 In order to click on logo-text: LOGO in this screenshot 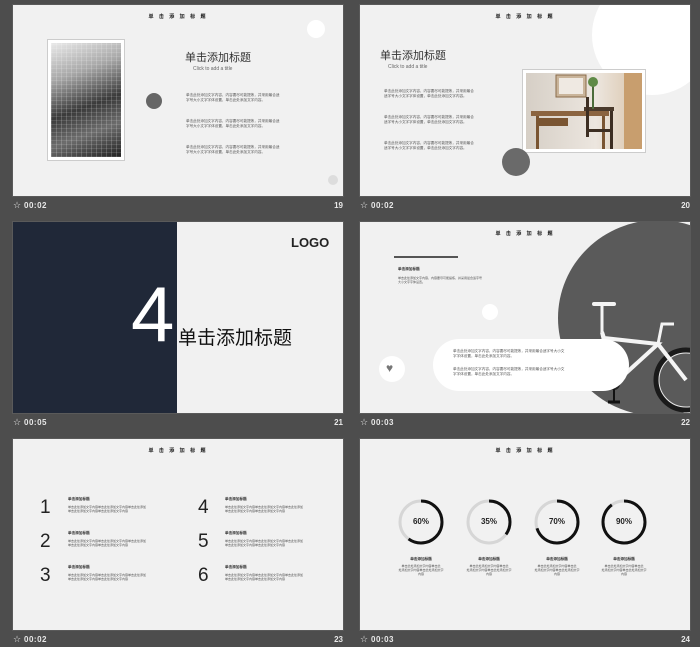, I will do `click(310, 242)`.